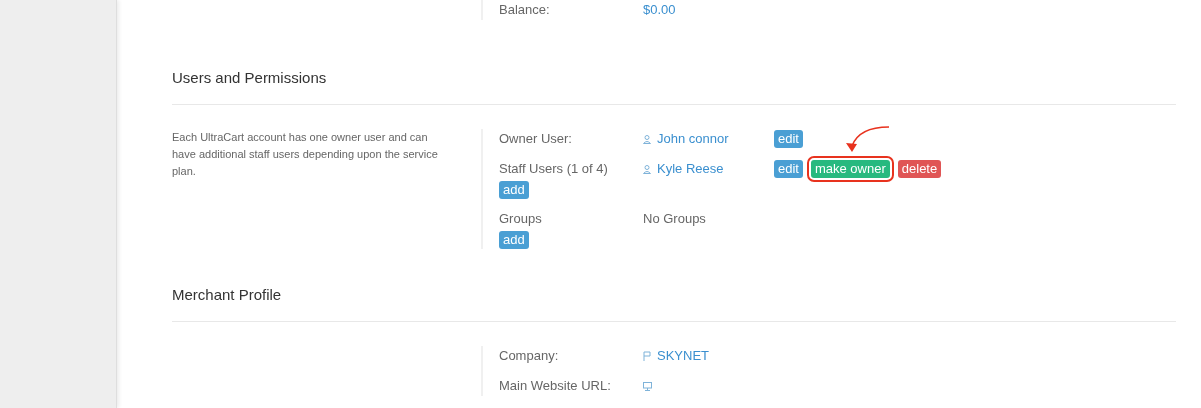 The height and width of the screenshot is (408, 1201). Describe the element at coordinates (647, 386) in the screenshot. I see `monitor-icon` at that location.